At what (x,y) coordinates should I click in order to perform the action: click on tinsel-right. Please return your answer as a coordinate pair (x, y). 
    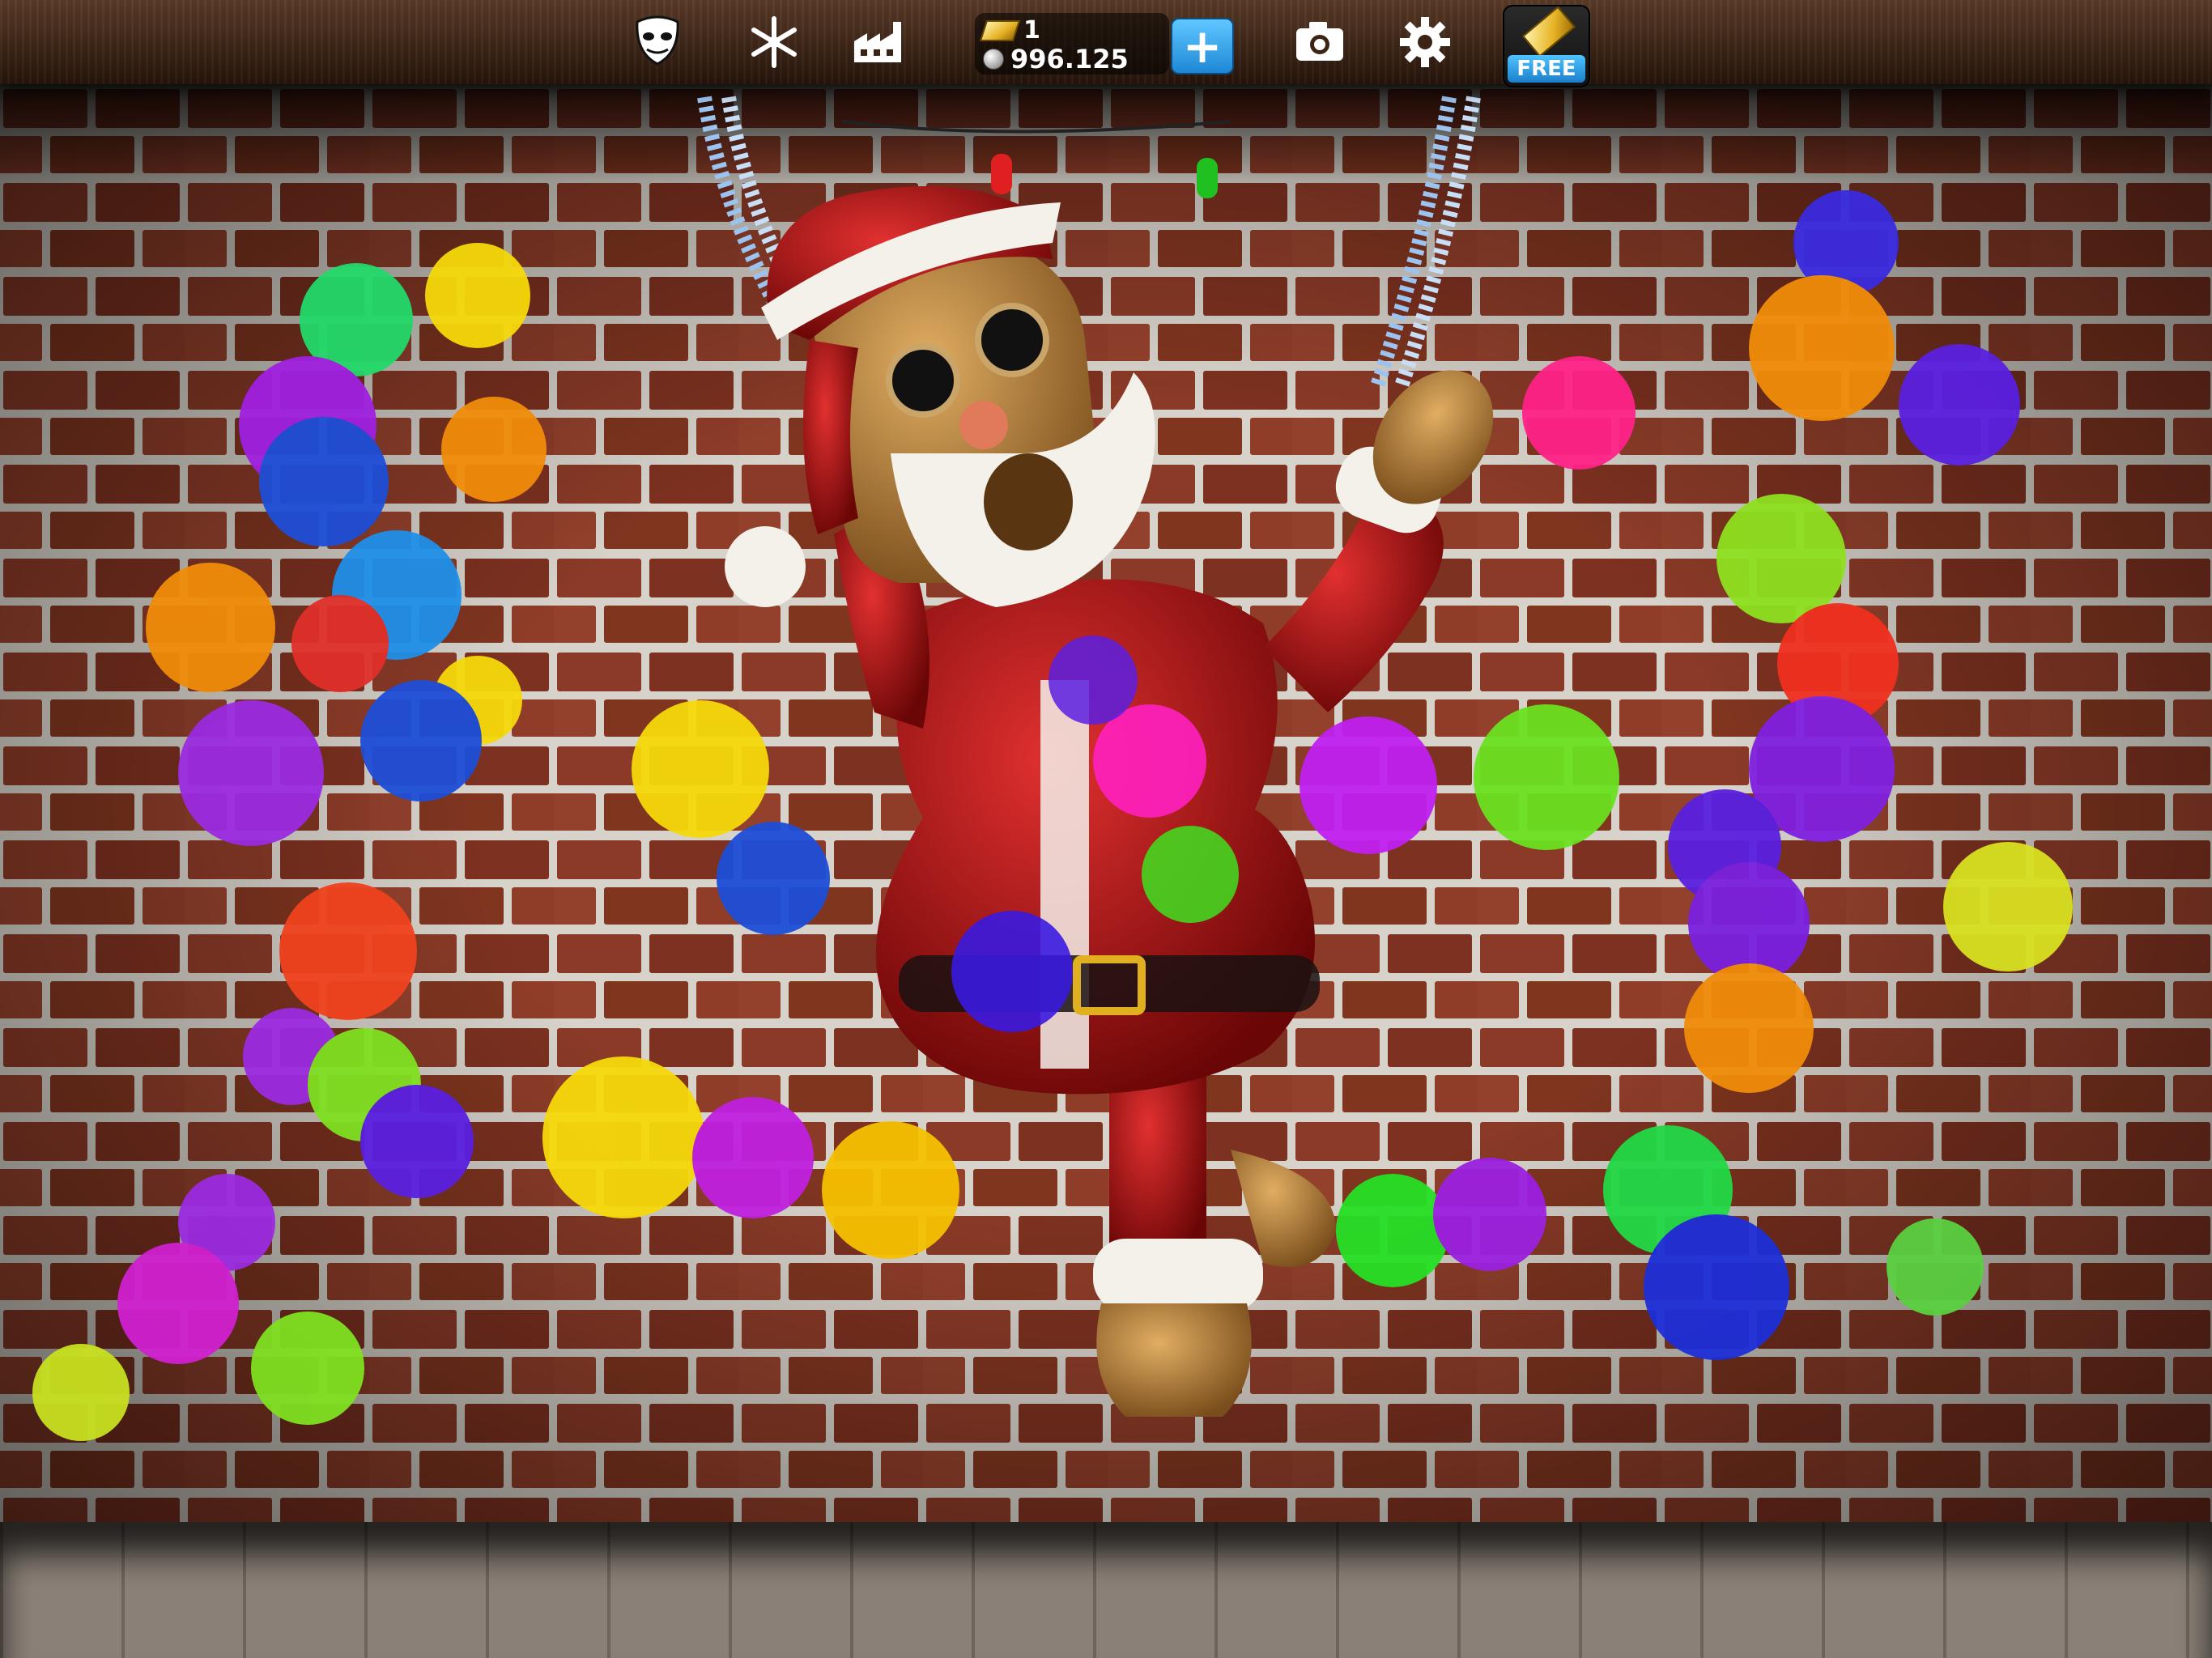
    Looking at the image, I should click on (1425, 243).